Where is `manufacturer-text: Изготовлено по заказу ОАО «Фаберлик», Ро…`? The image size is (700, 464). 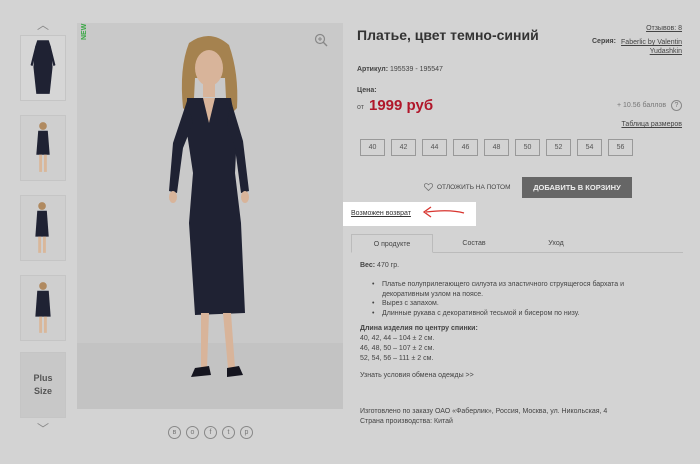 manufacturer-text: Изготовлено по заказу ОАО «Фаберлик», Ро… is located at coordinates (484, 411).